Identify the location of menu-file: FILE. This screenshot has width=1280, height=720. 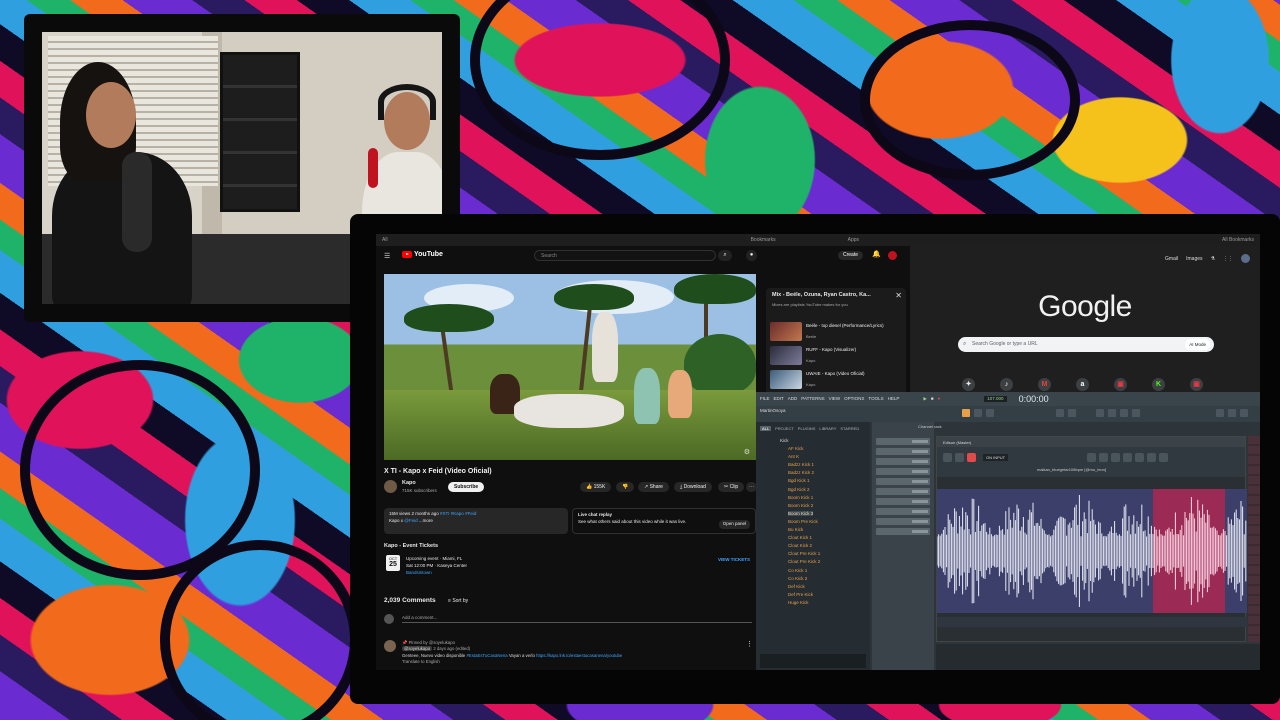
(765, 399).